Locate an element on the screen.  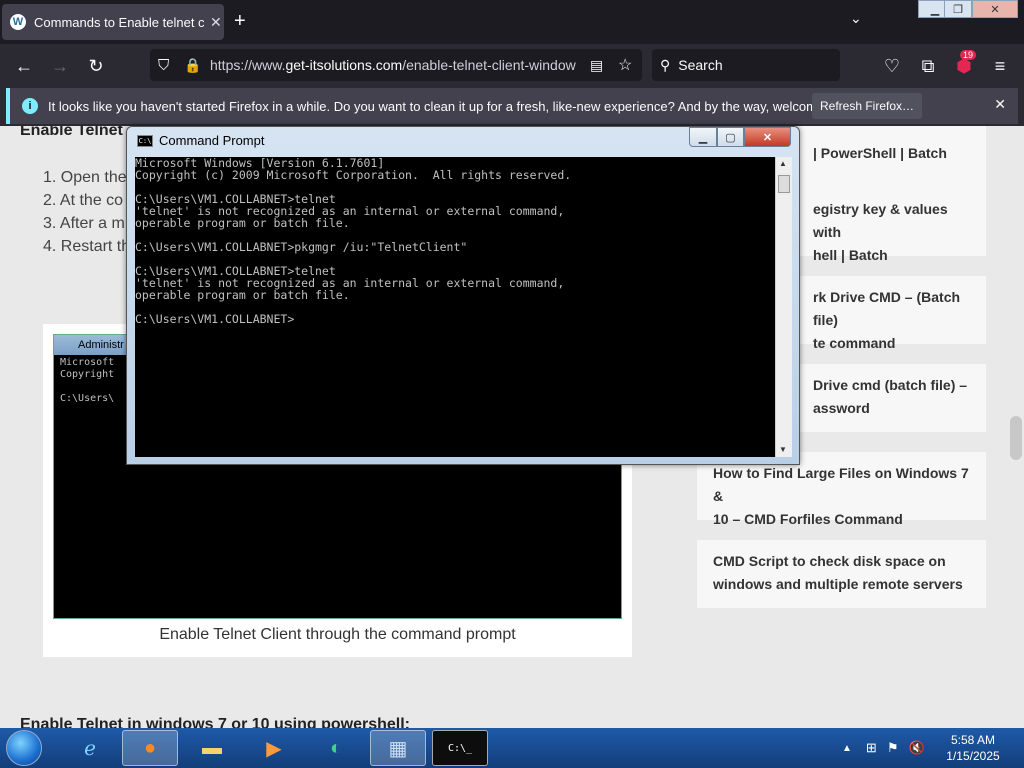
tab-title: Commands to Enable telnet cli is located at coordinates (119, 22).